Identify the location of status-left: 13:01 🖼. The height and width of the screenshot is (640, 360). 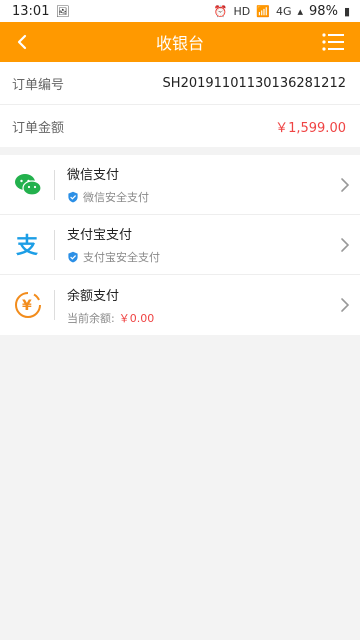
(40, 11).